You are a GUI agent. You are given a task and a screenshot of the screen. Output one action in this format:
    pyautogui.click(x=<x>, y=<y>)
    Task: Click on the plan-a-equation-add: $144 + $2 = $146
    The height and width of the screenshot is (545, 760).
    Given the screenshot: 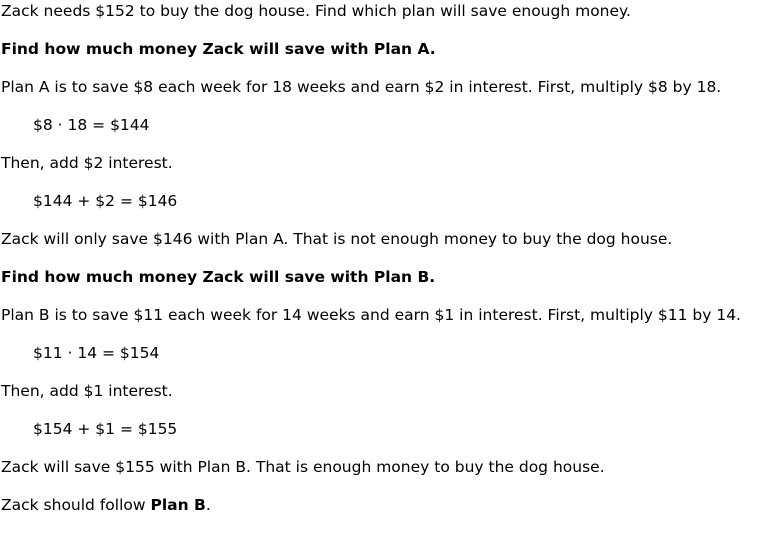 What is the action you would take?
    pyautogui.click(x=105, y=201)
    